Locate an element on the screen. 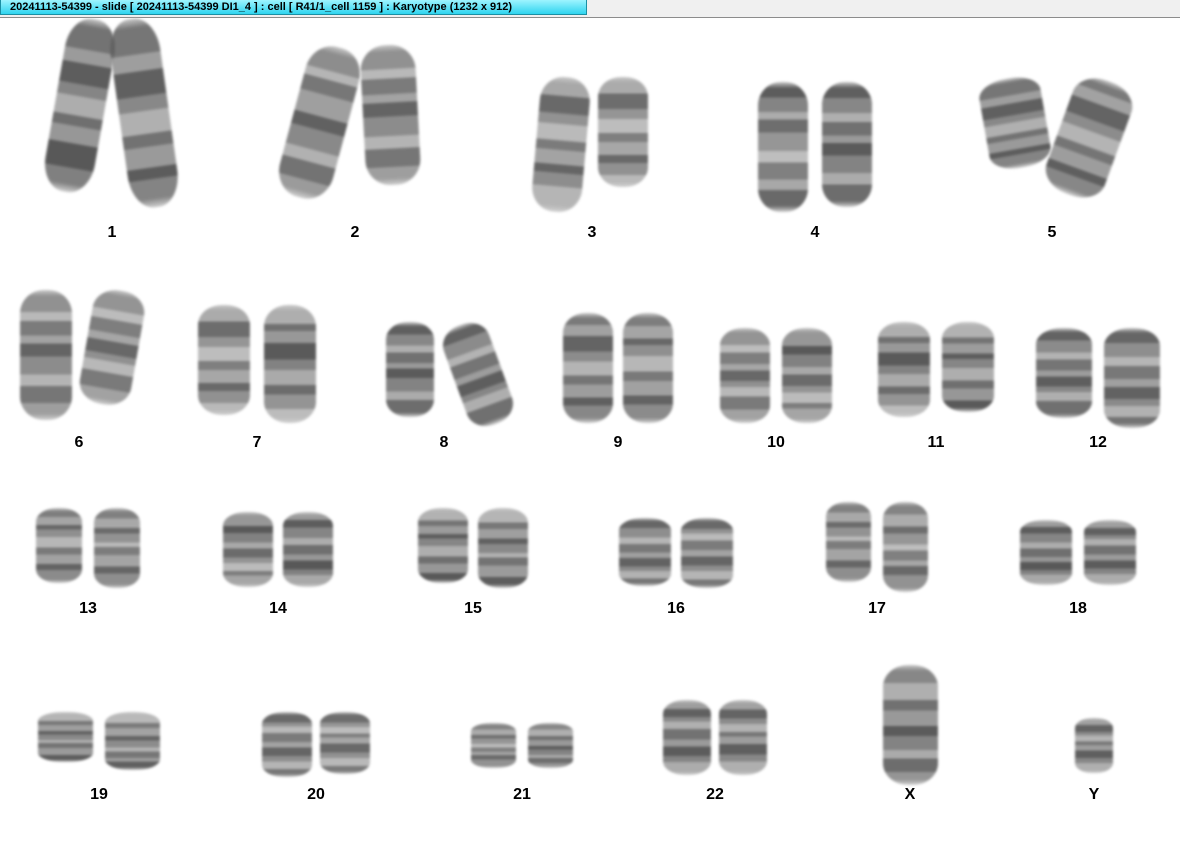 The height and width of the screenshot is (857, 1180). chromosome-20-right is located at coordinates (345, 743).